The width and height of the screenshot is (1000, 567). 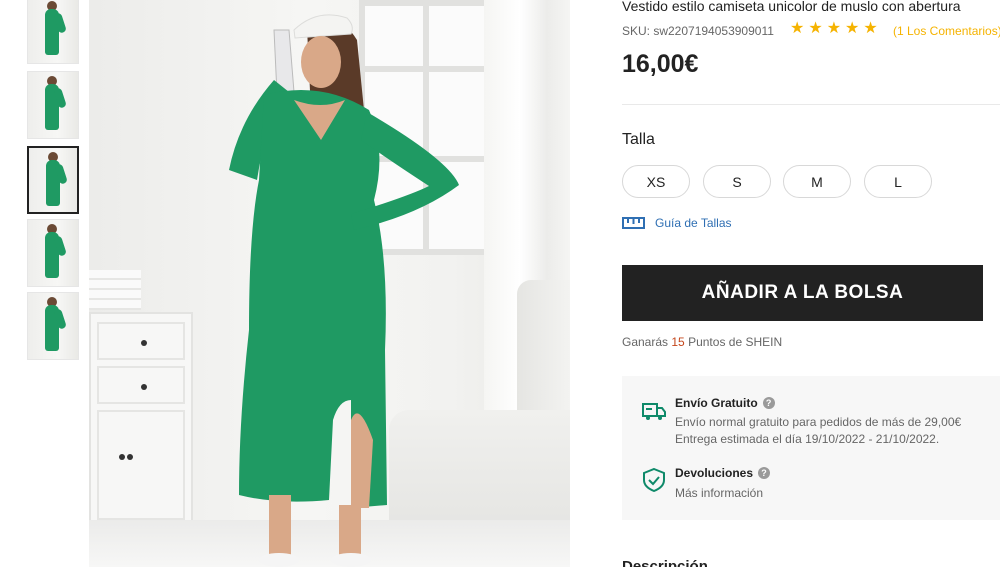 What do you see at coordinates (654, 480) in the screenshot?
I see `shield-check-icon` at bounding box center [654, 480].